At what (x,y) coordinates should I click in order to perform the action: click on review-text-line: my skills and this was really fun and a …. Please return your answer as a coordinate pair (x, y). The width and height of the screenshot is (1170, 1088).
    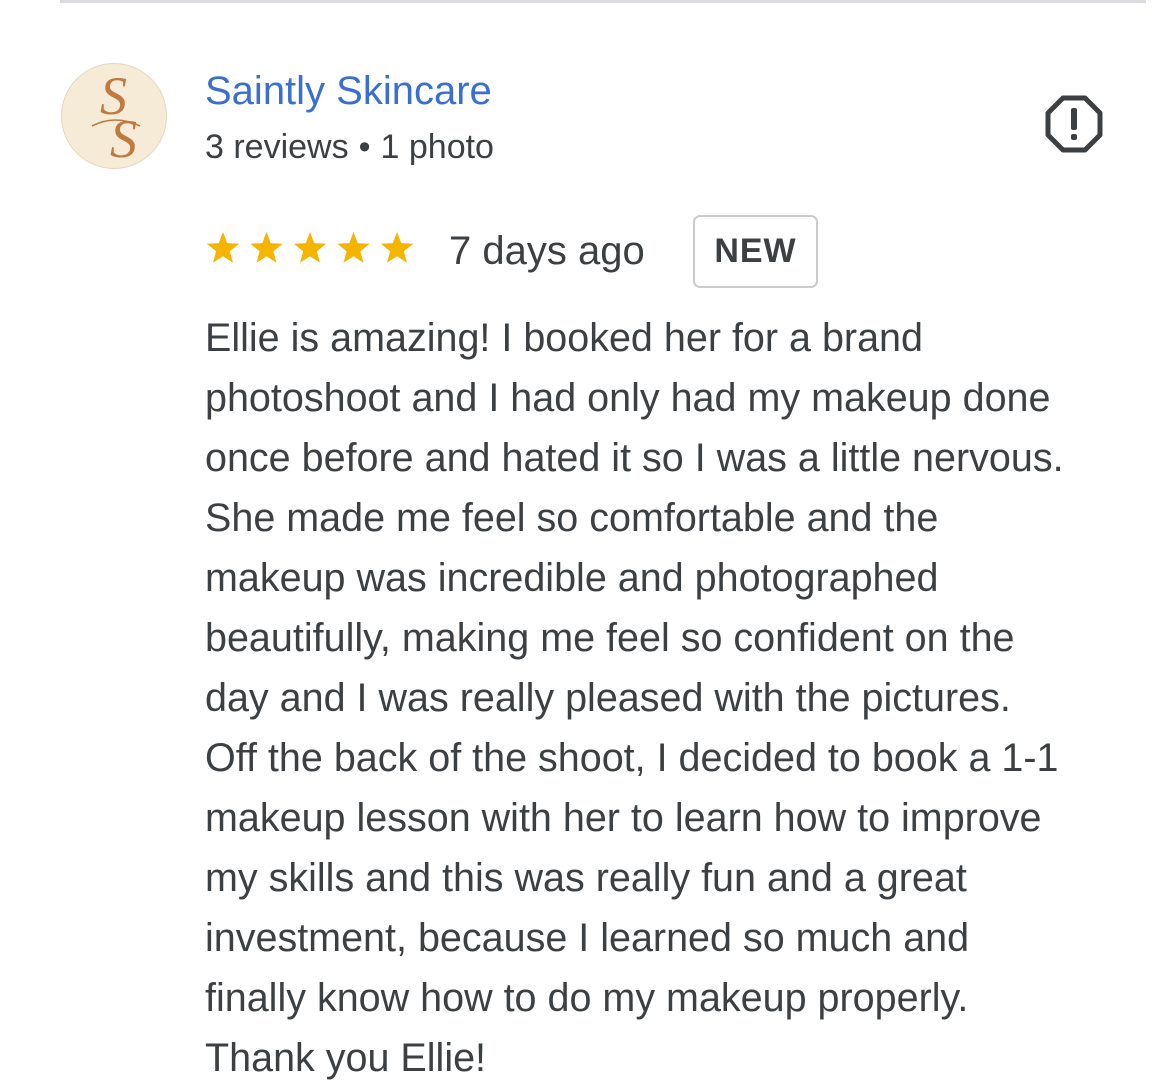
    Looking at the image, I should click on (586, 878).